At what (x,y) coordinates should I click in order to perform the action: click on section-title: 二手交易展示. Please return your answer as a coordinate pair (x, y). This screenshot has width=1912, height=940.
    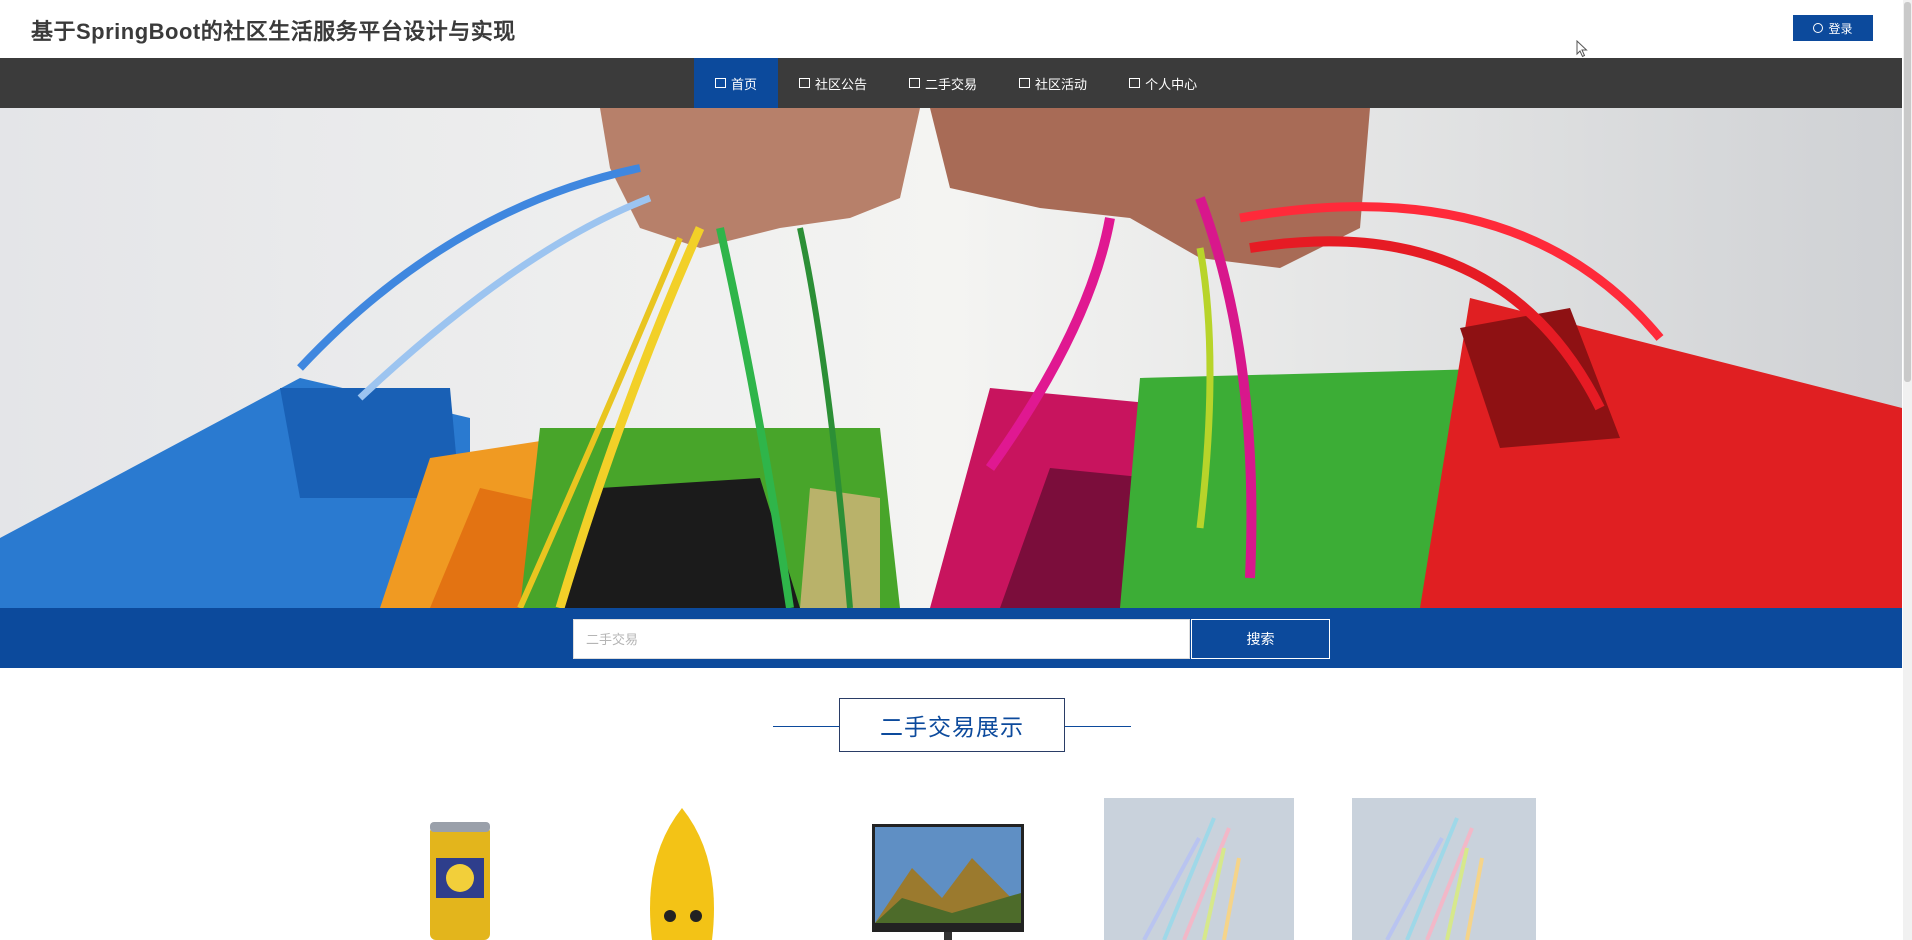
    Looking at the image, I should click on (952, 725).